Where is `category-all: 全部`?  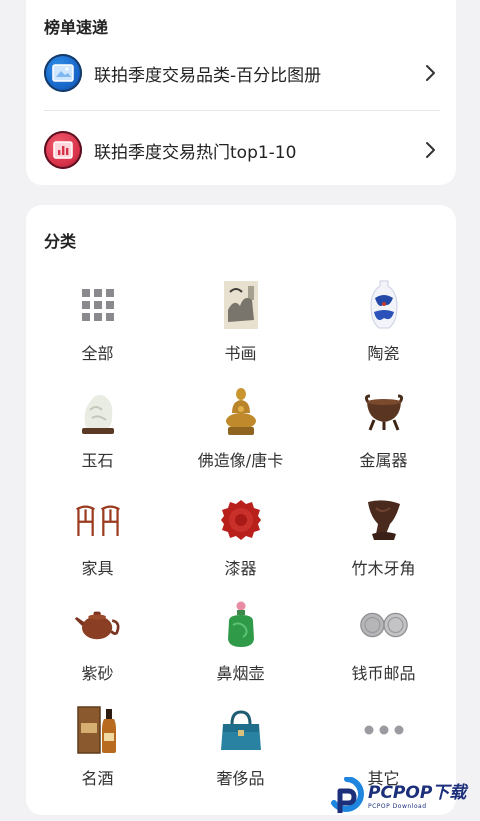 category-all: 全部 is located at coordinates (97, 328).